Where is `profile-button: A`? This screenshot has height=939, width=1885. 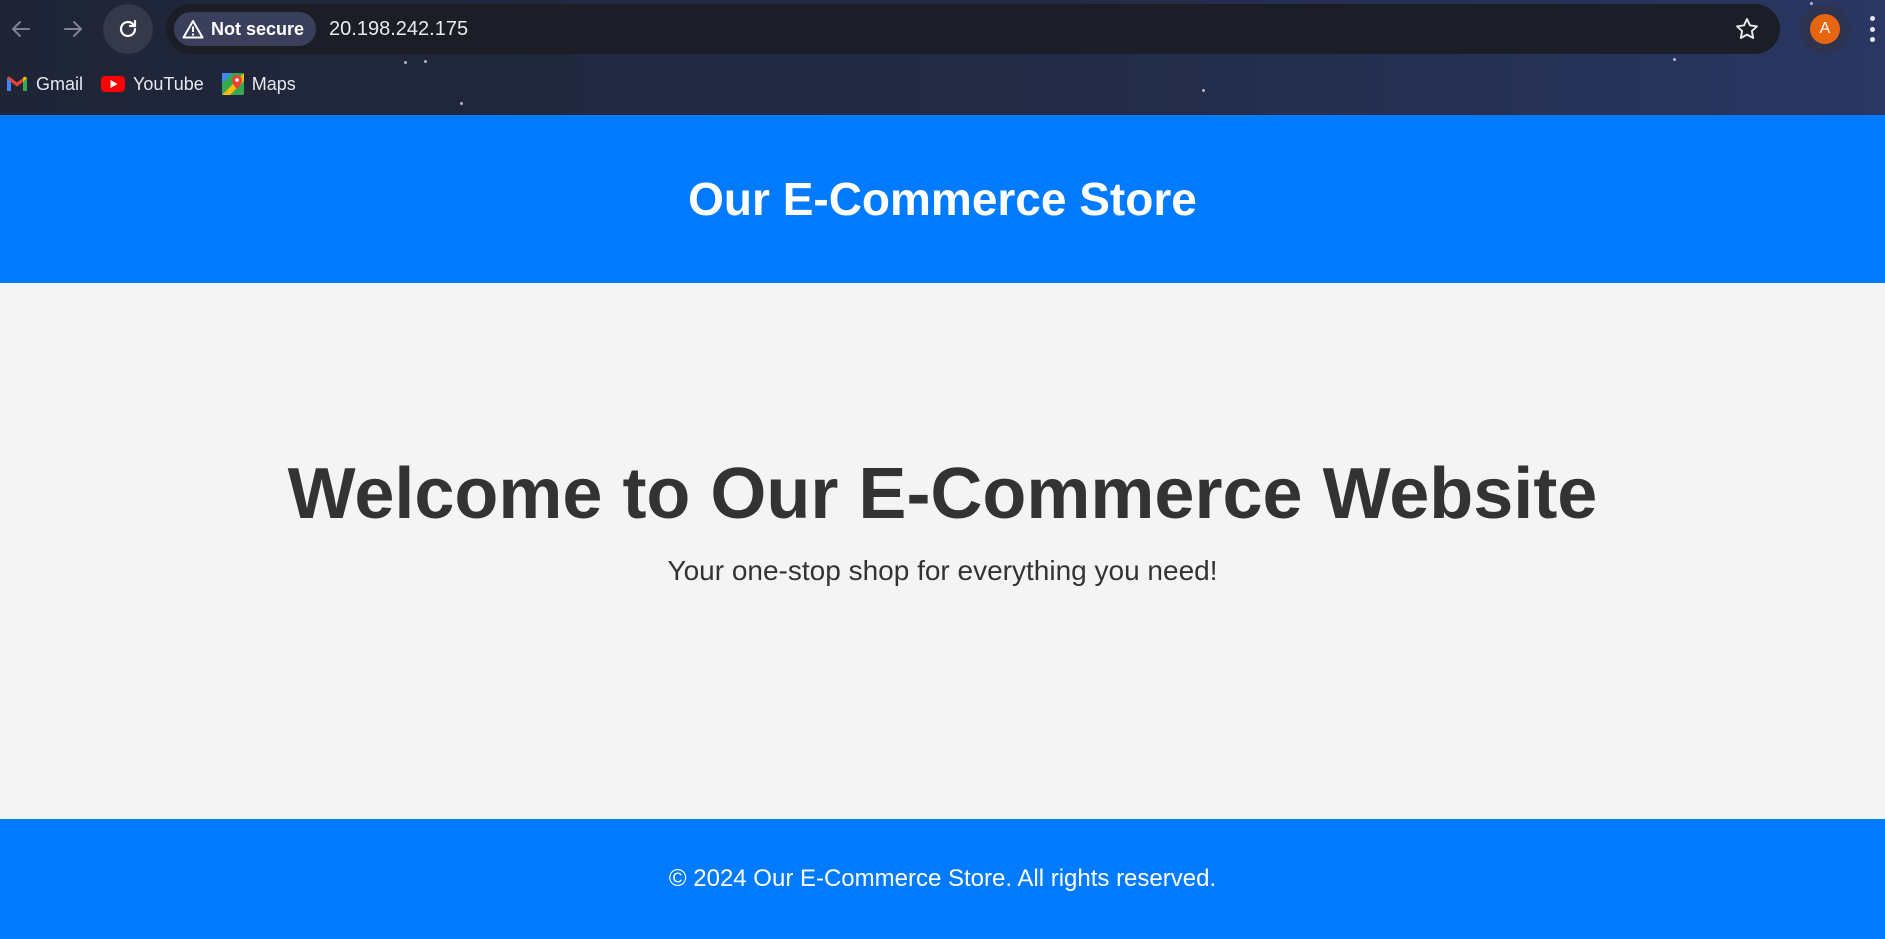
profile-button: A is located at coordinates (1825, 29).